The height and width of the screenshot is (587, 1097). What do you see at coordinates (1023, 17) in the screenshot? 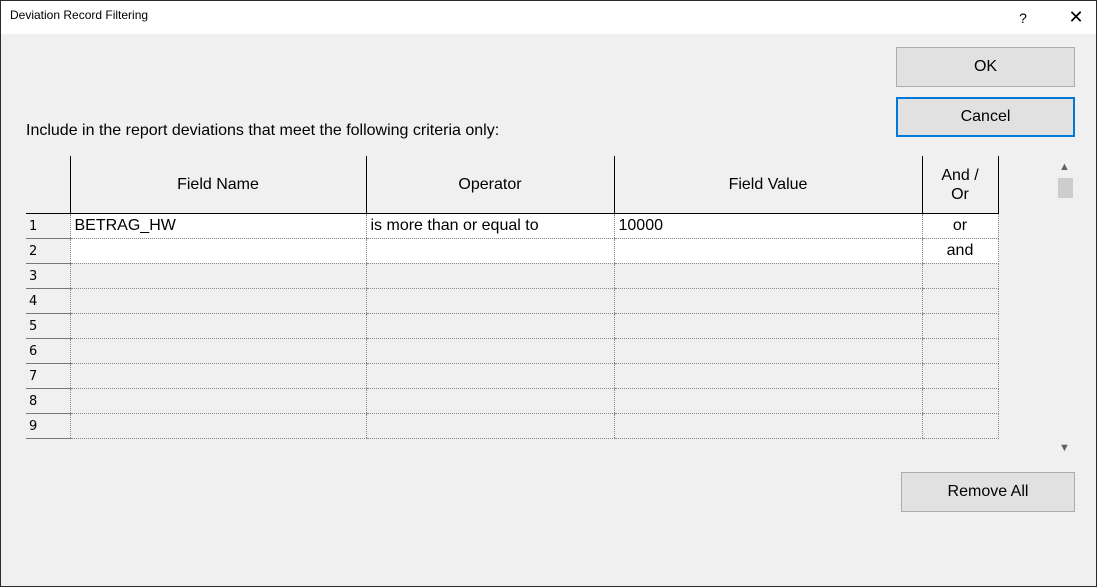
I see `help-button: ?` at bounding box center [1023, 17].